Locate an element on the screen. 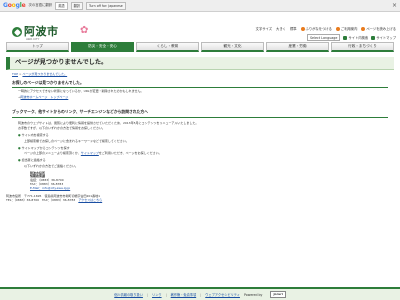 The image size is (400, 300). footer-link-copyright: 著作権・免責事項 is located at coordinates (184, 295).